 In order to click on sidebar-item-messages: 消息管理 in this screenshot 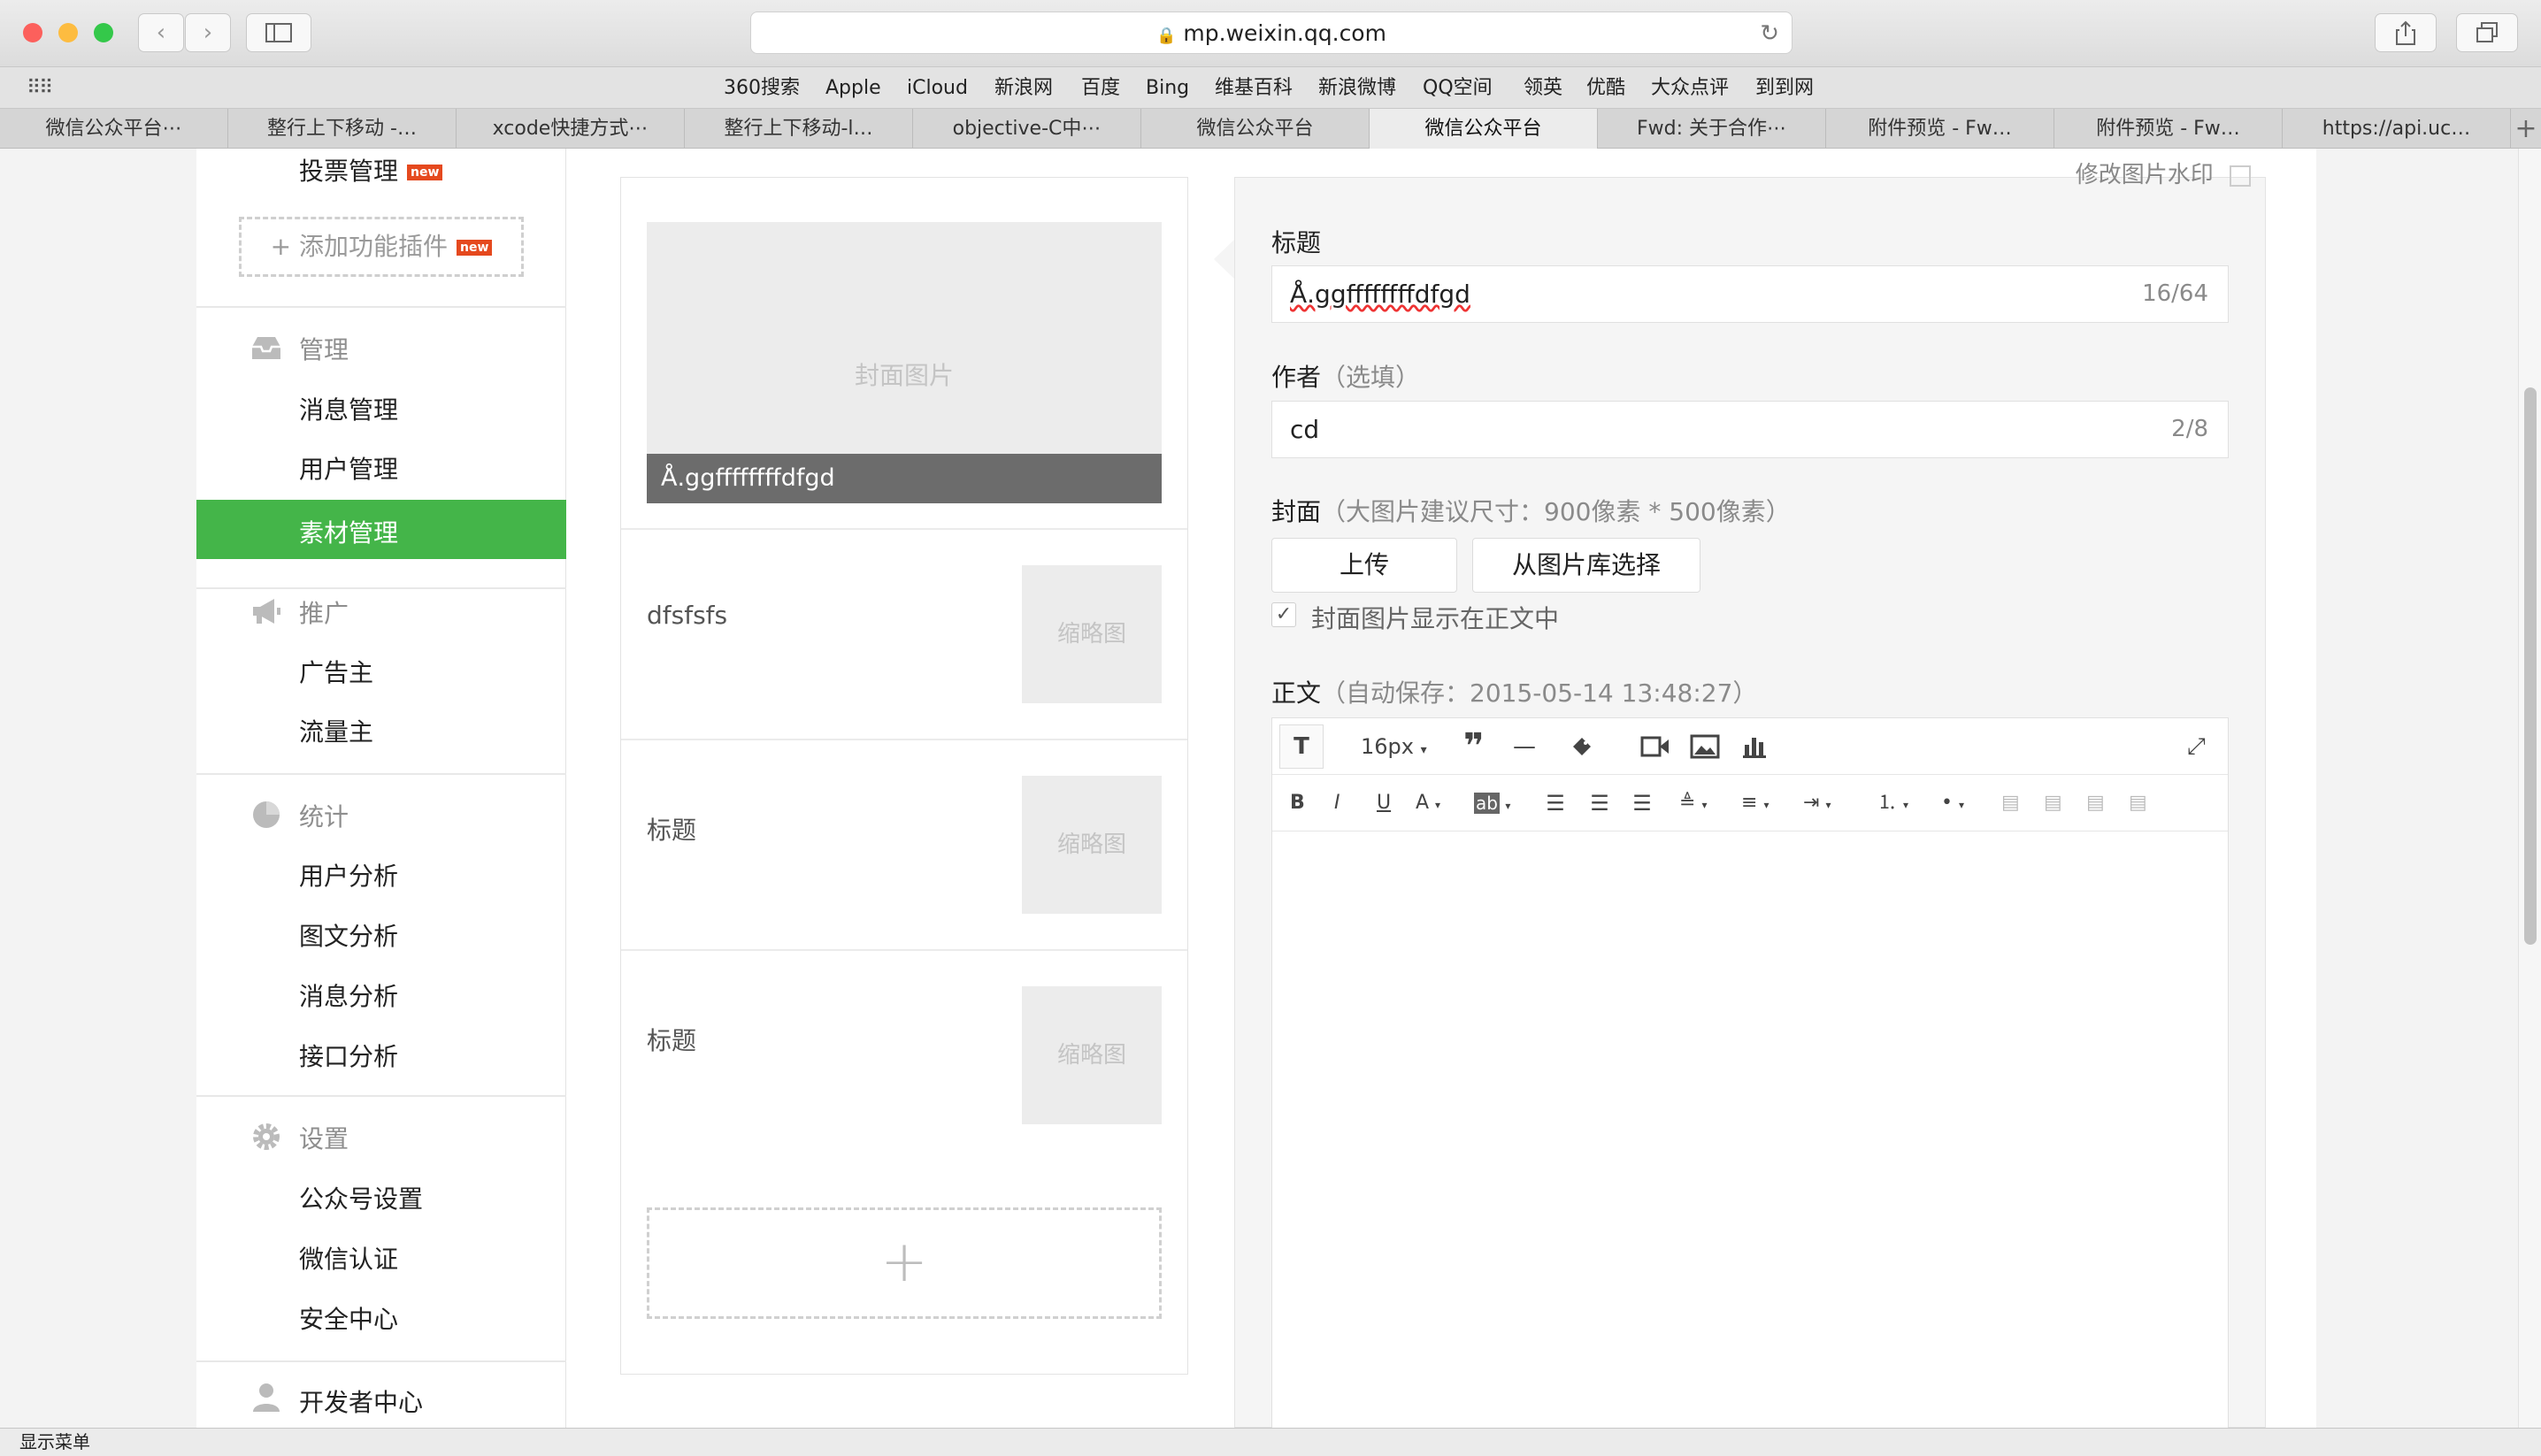, I will do `click(348, 408)`.